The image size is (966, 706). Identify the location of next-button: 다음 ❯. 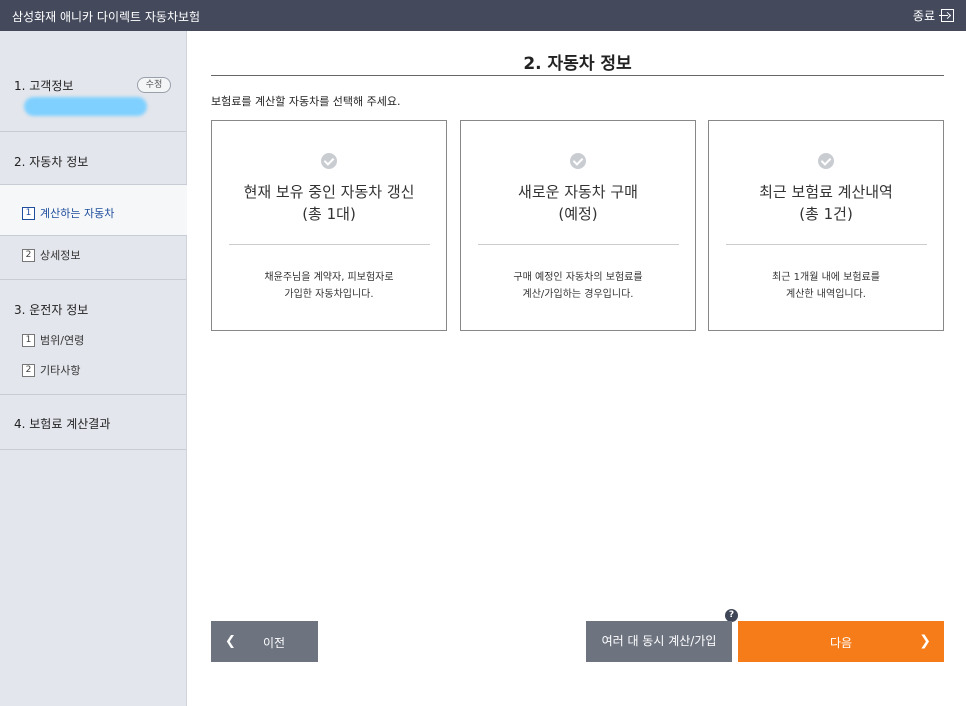
(841, 641).